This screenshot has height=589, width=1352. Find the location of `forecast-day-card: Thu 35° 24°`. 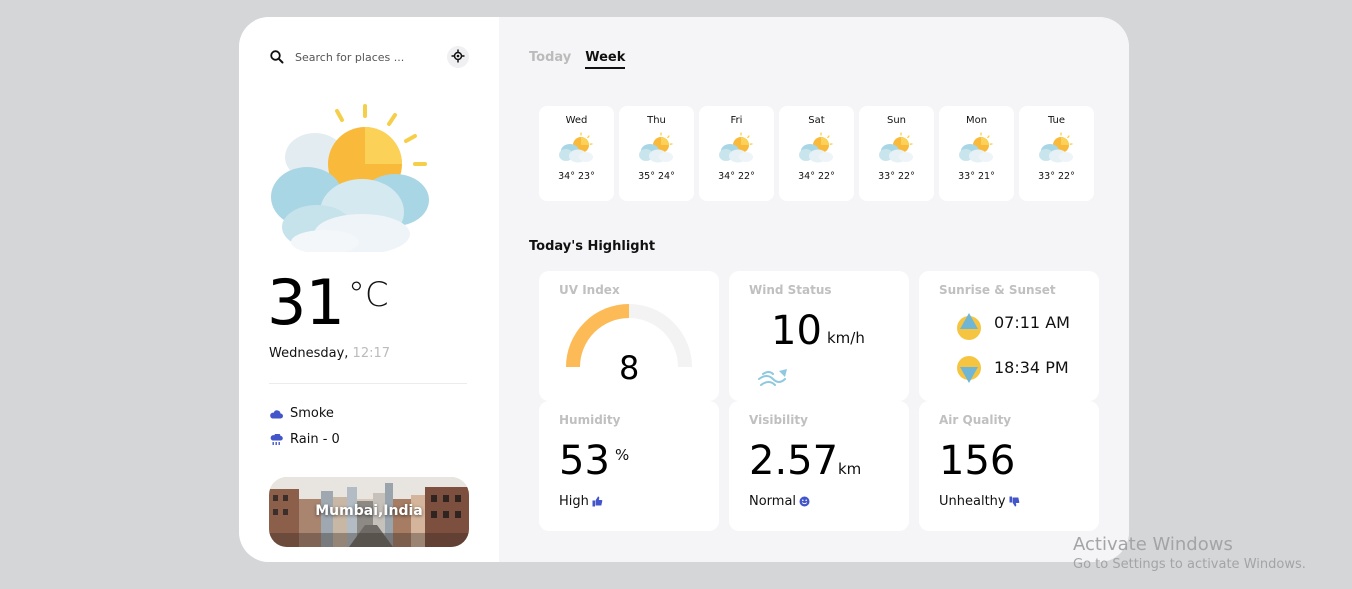

forecast-day-card: Thu 35° 24° is located at coordinates (656, 153).